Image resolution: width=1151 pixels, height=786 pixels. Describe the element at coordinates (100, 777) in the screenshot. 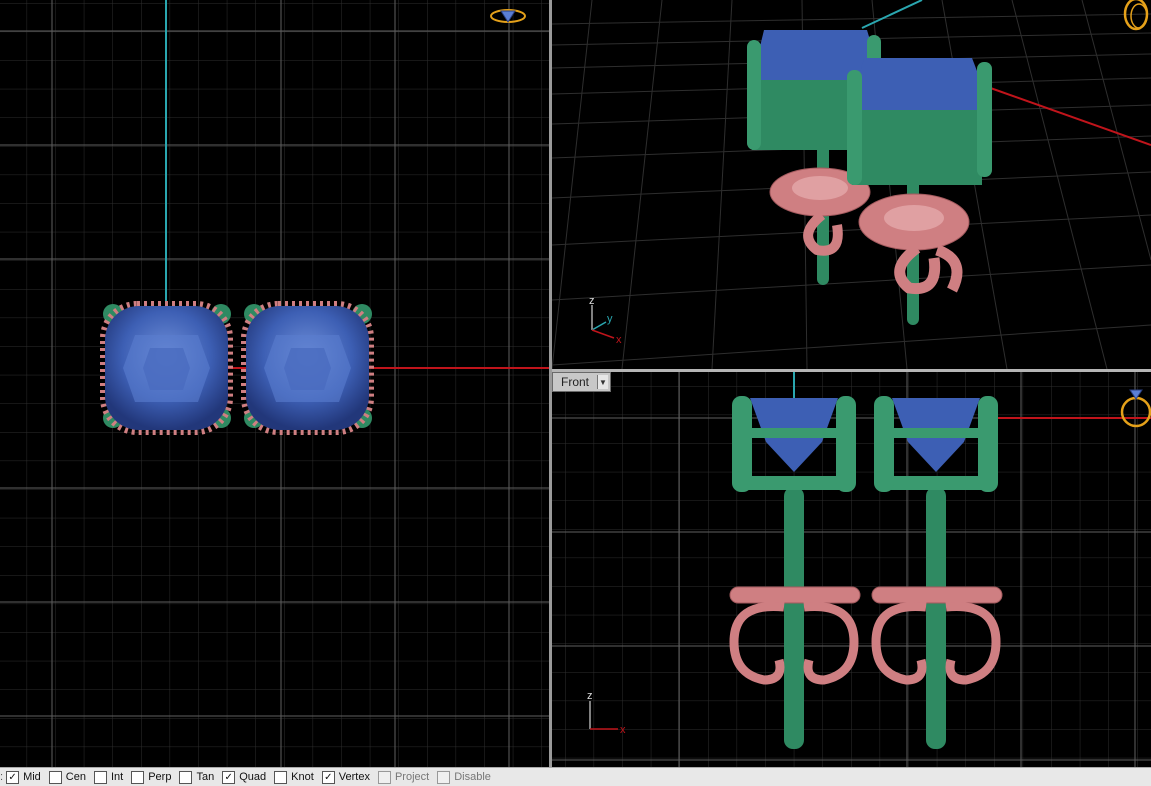

I see `osnap-int-checkbox` at that location.